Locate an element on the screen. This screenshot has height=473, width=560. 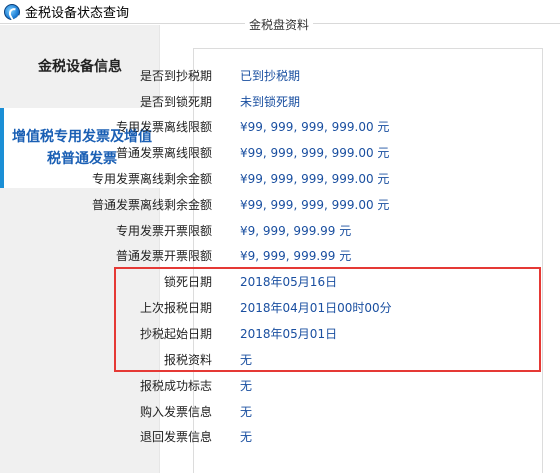
info-row: 购入发票信息 无 is located at coordinates (200, 413).